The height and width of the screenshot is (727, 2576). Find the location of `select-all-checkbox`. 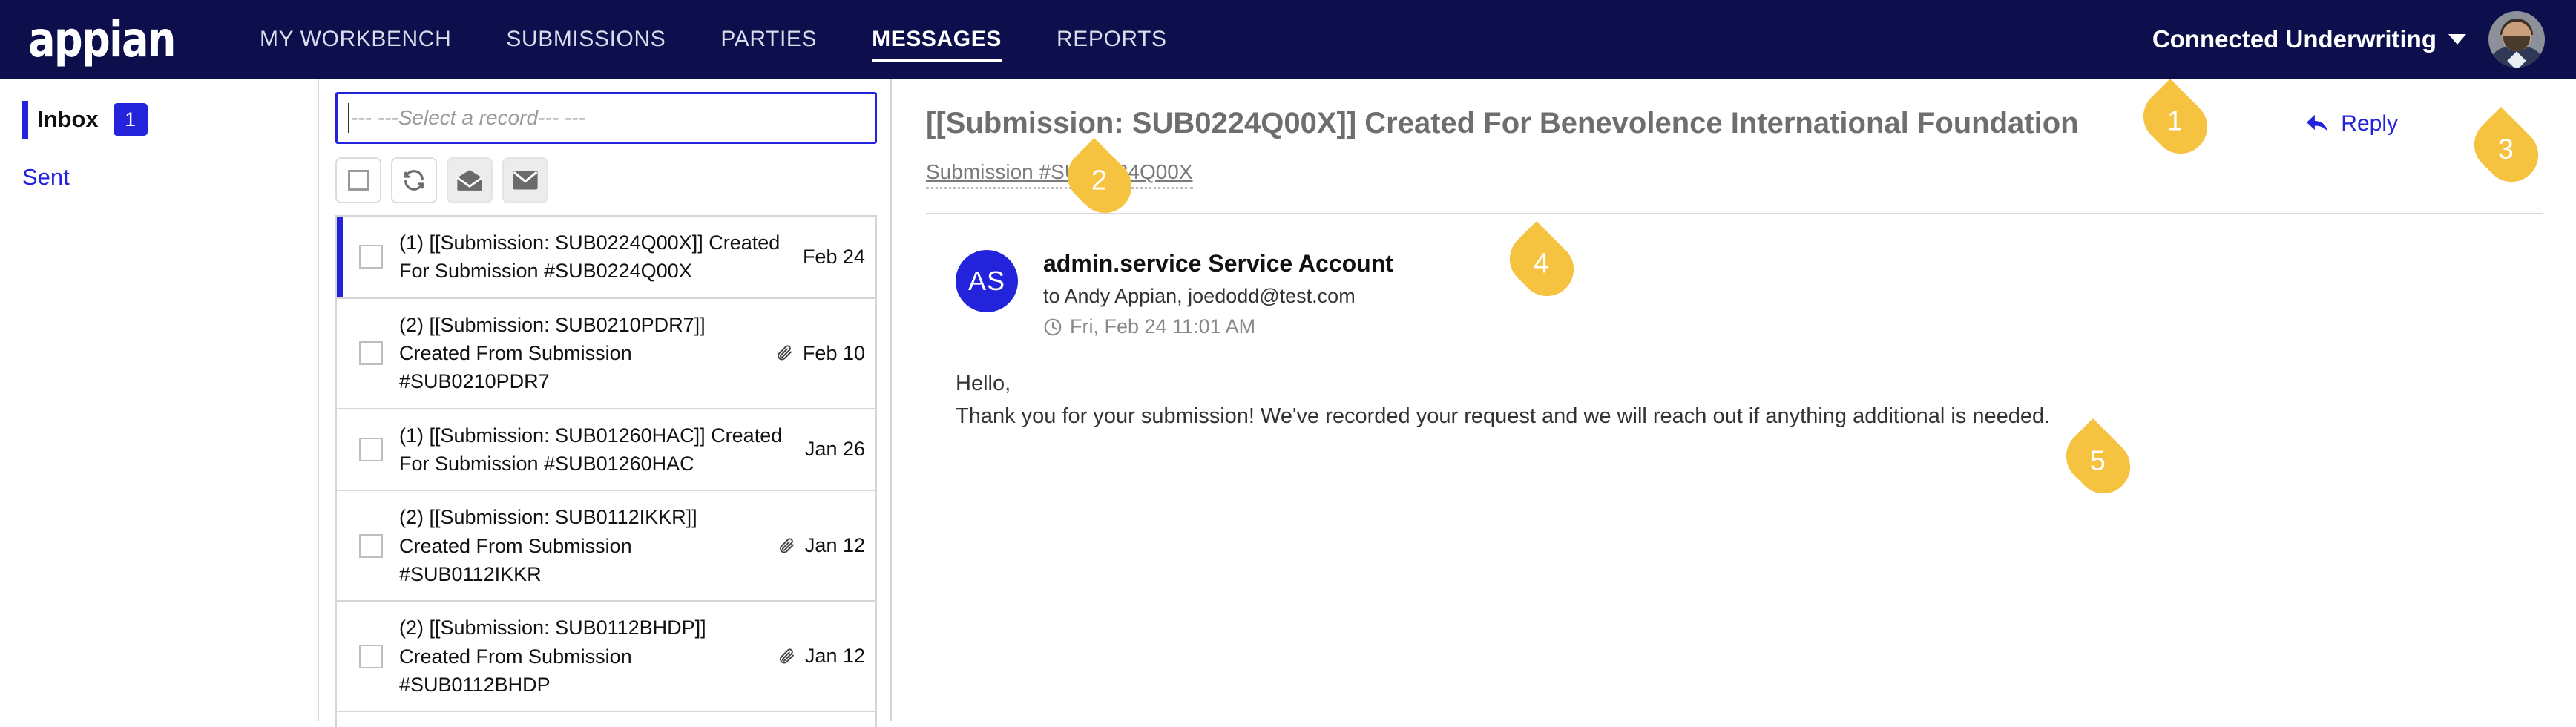

select-all-checkbox is located at coordinates (358, 180).